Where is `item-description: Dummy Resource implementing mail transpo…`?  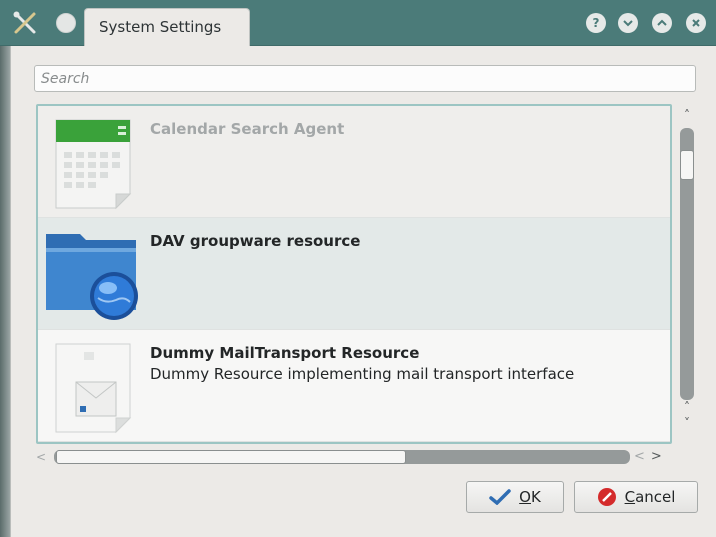 item-description: Dummy Resource implementing mail transpo… is located at coordinates (362, 374).